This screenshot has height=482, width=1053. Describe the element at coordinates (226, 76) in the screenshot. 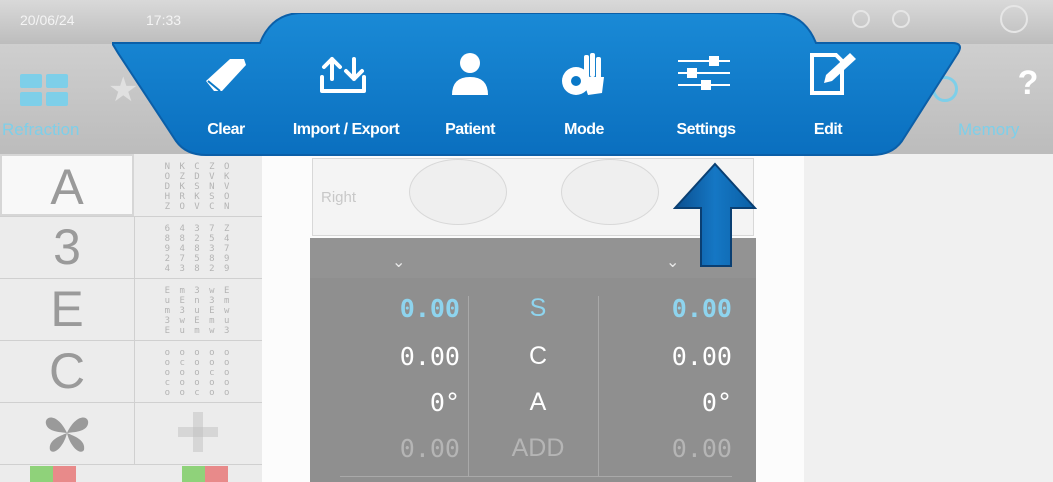

I see `eraser-icon` at that location.